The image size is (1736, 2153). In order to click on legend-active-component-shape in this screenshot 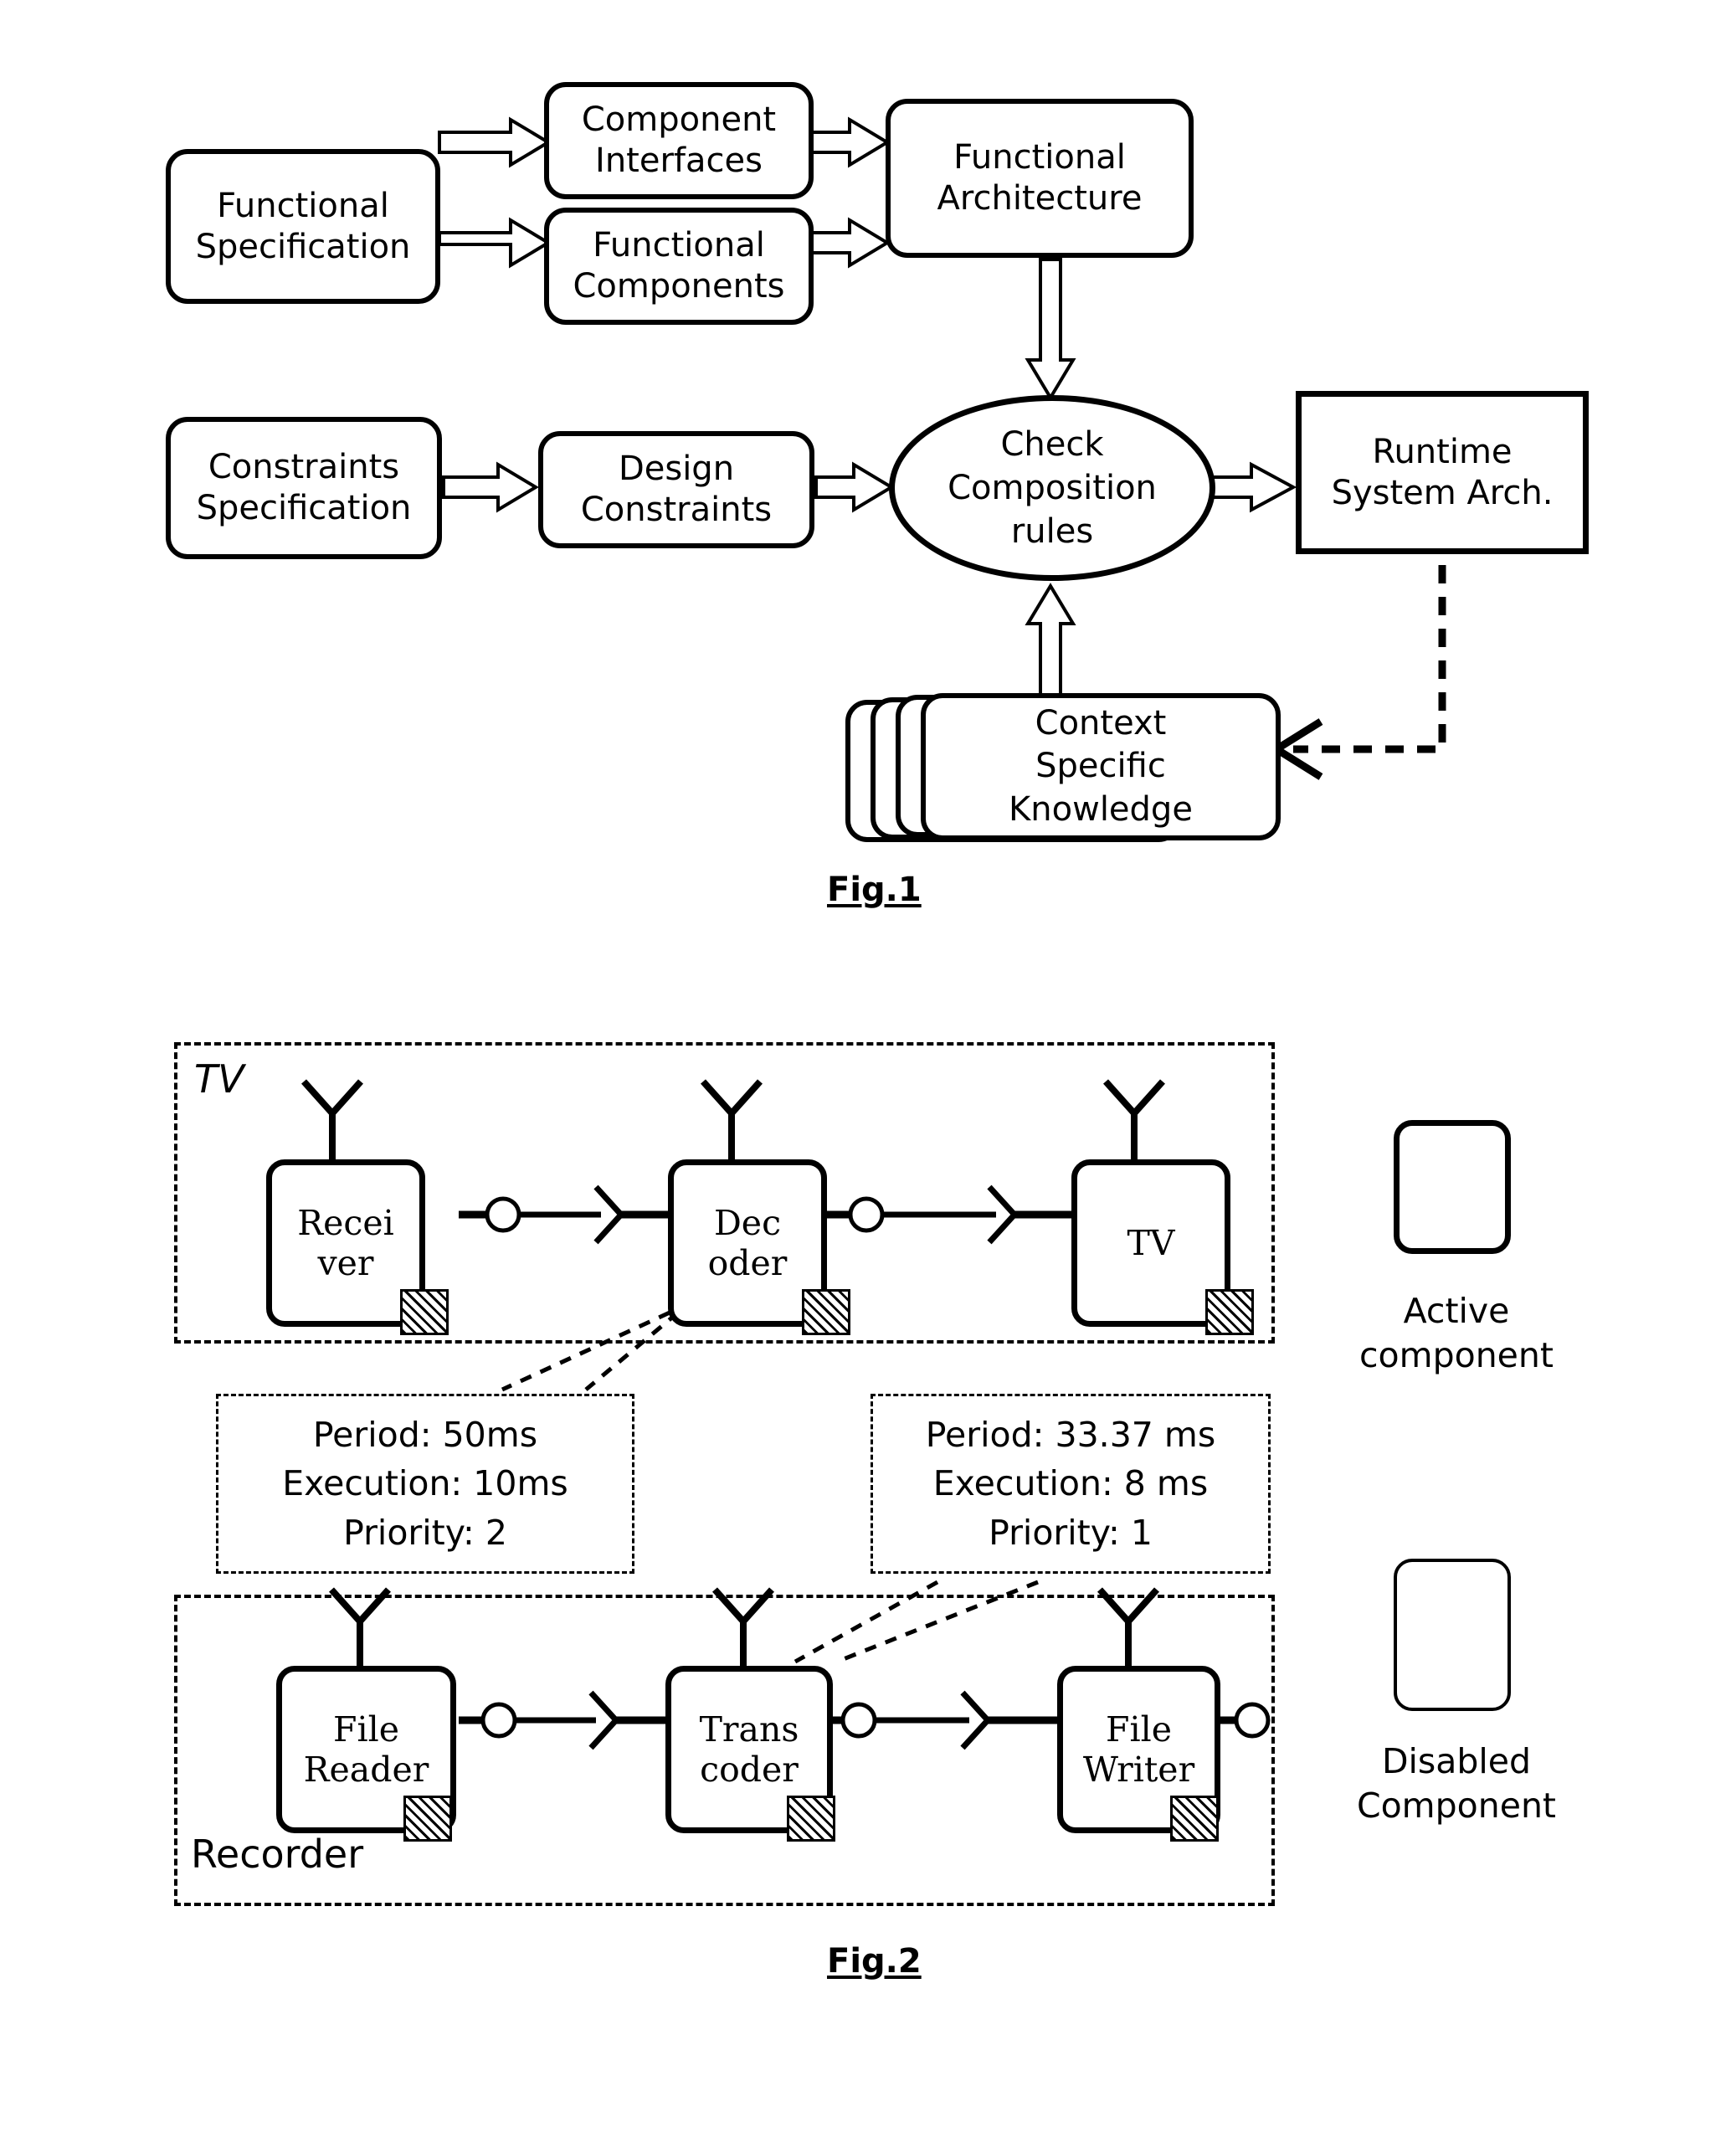, I will do `click(1452, 1187)`.